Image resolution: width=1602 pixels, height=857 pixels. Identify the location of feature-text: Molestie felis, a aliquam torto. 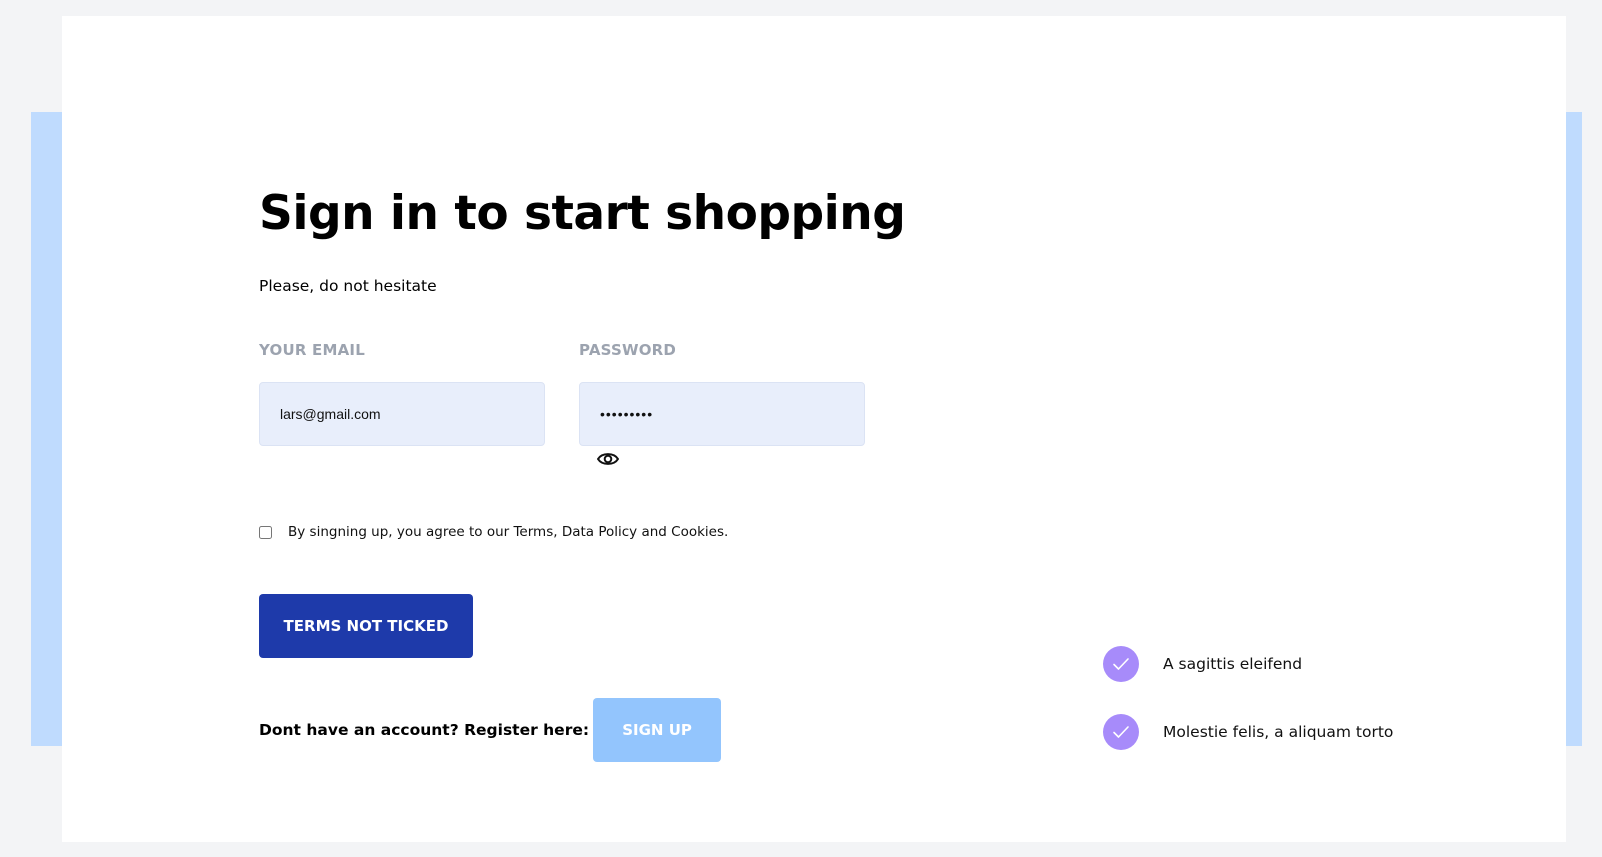
(1278, 732).